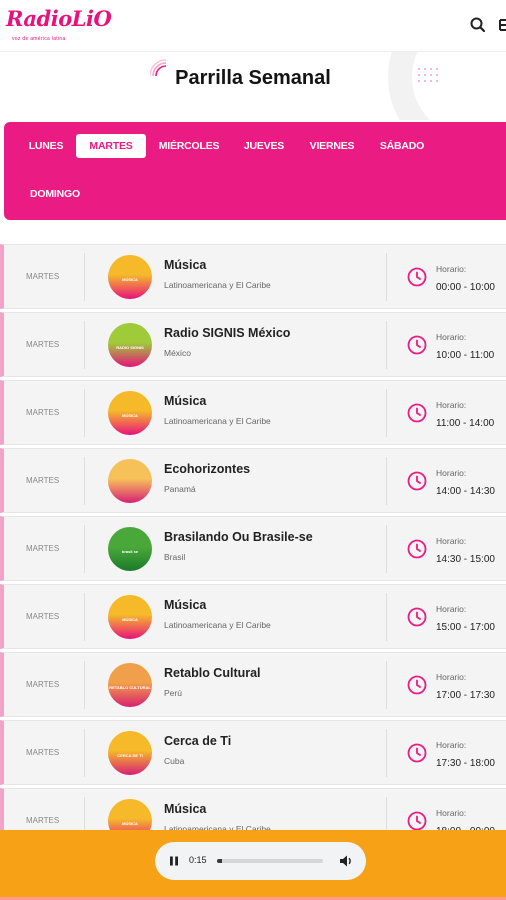  Describe the element at coordinates (180, 489) in the screenshot. I see `program-subtitle: Panamá` at that location.